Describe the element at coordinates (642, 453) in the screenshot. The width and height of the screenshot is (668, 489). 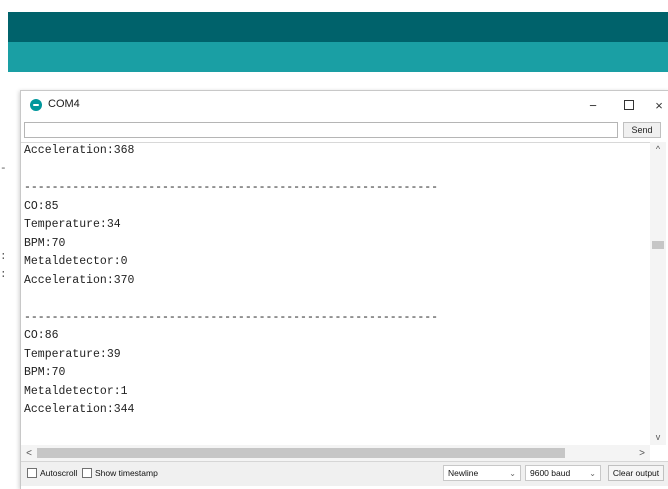
I see `scroll-right-icon: >` at that location.